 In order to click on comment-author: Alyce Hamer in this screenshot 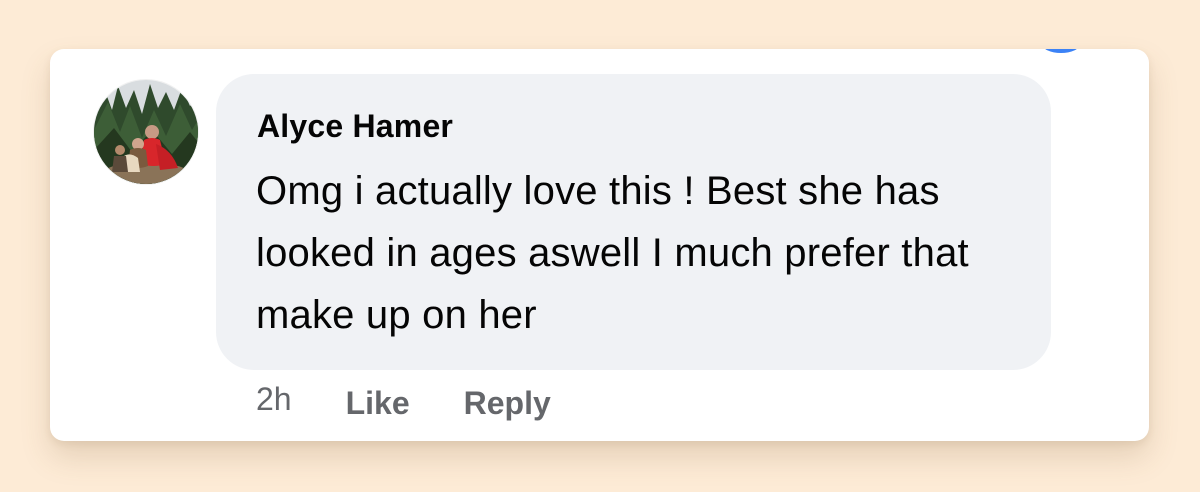, I will do `click(355, 126)`.